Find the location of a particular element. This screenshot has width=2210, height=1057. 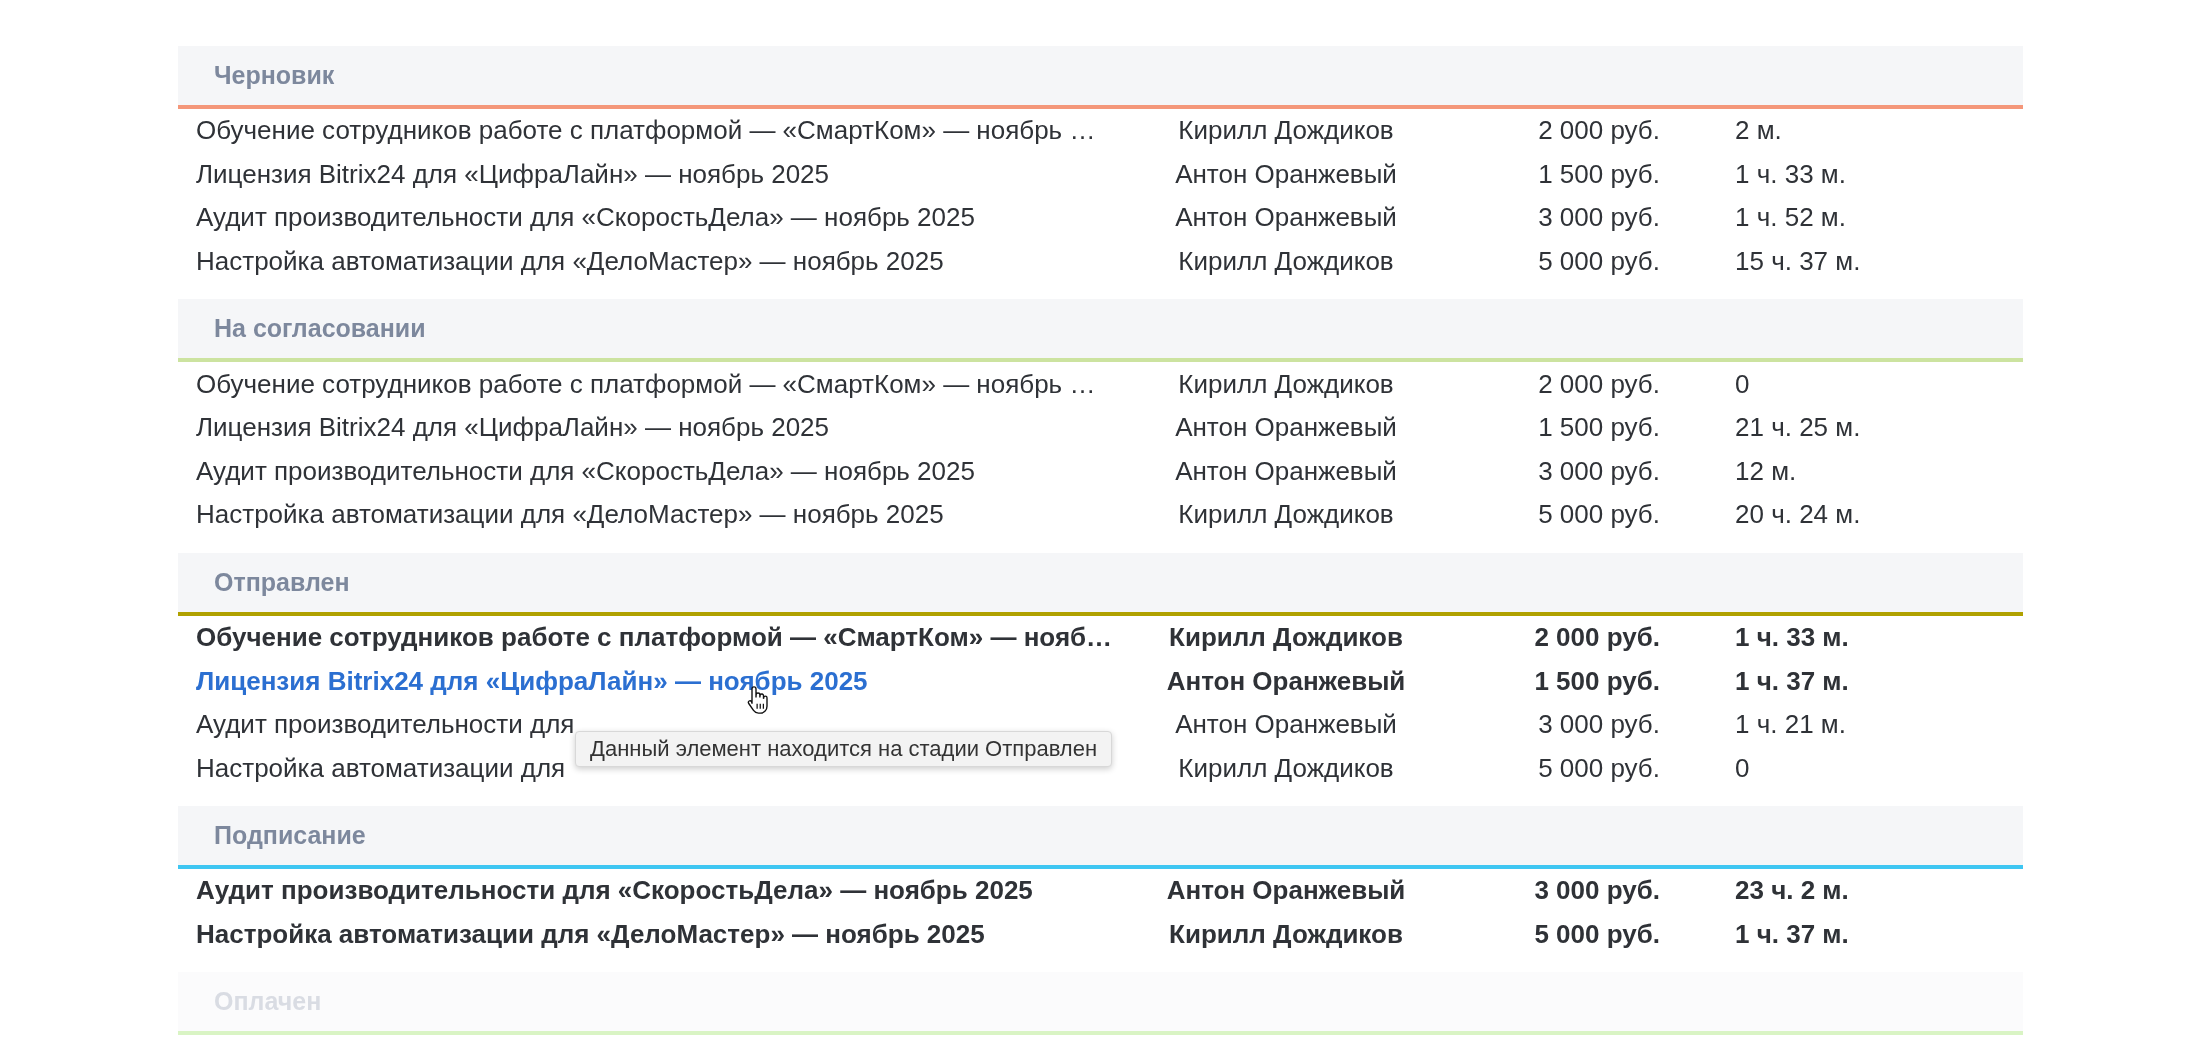

duration: 1 ч. 52 м. is located at coordinates (1790, 218).